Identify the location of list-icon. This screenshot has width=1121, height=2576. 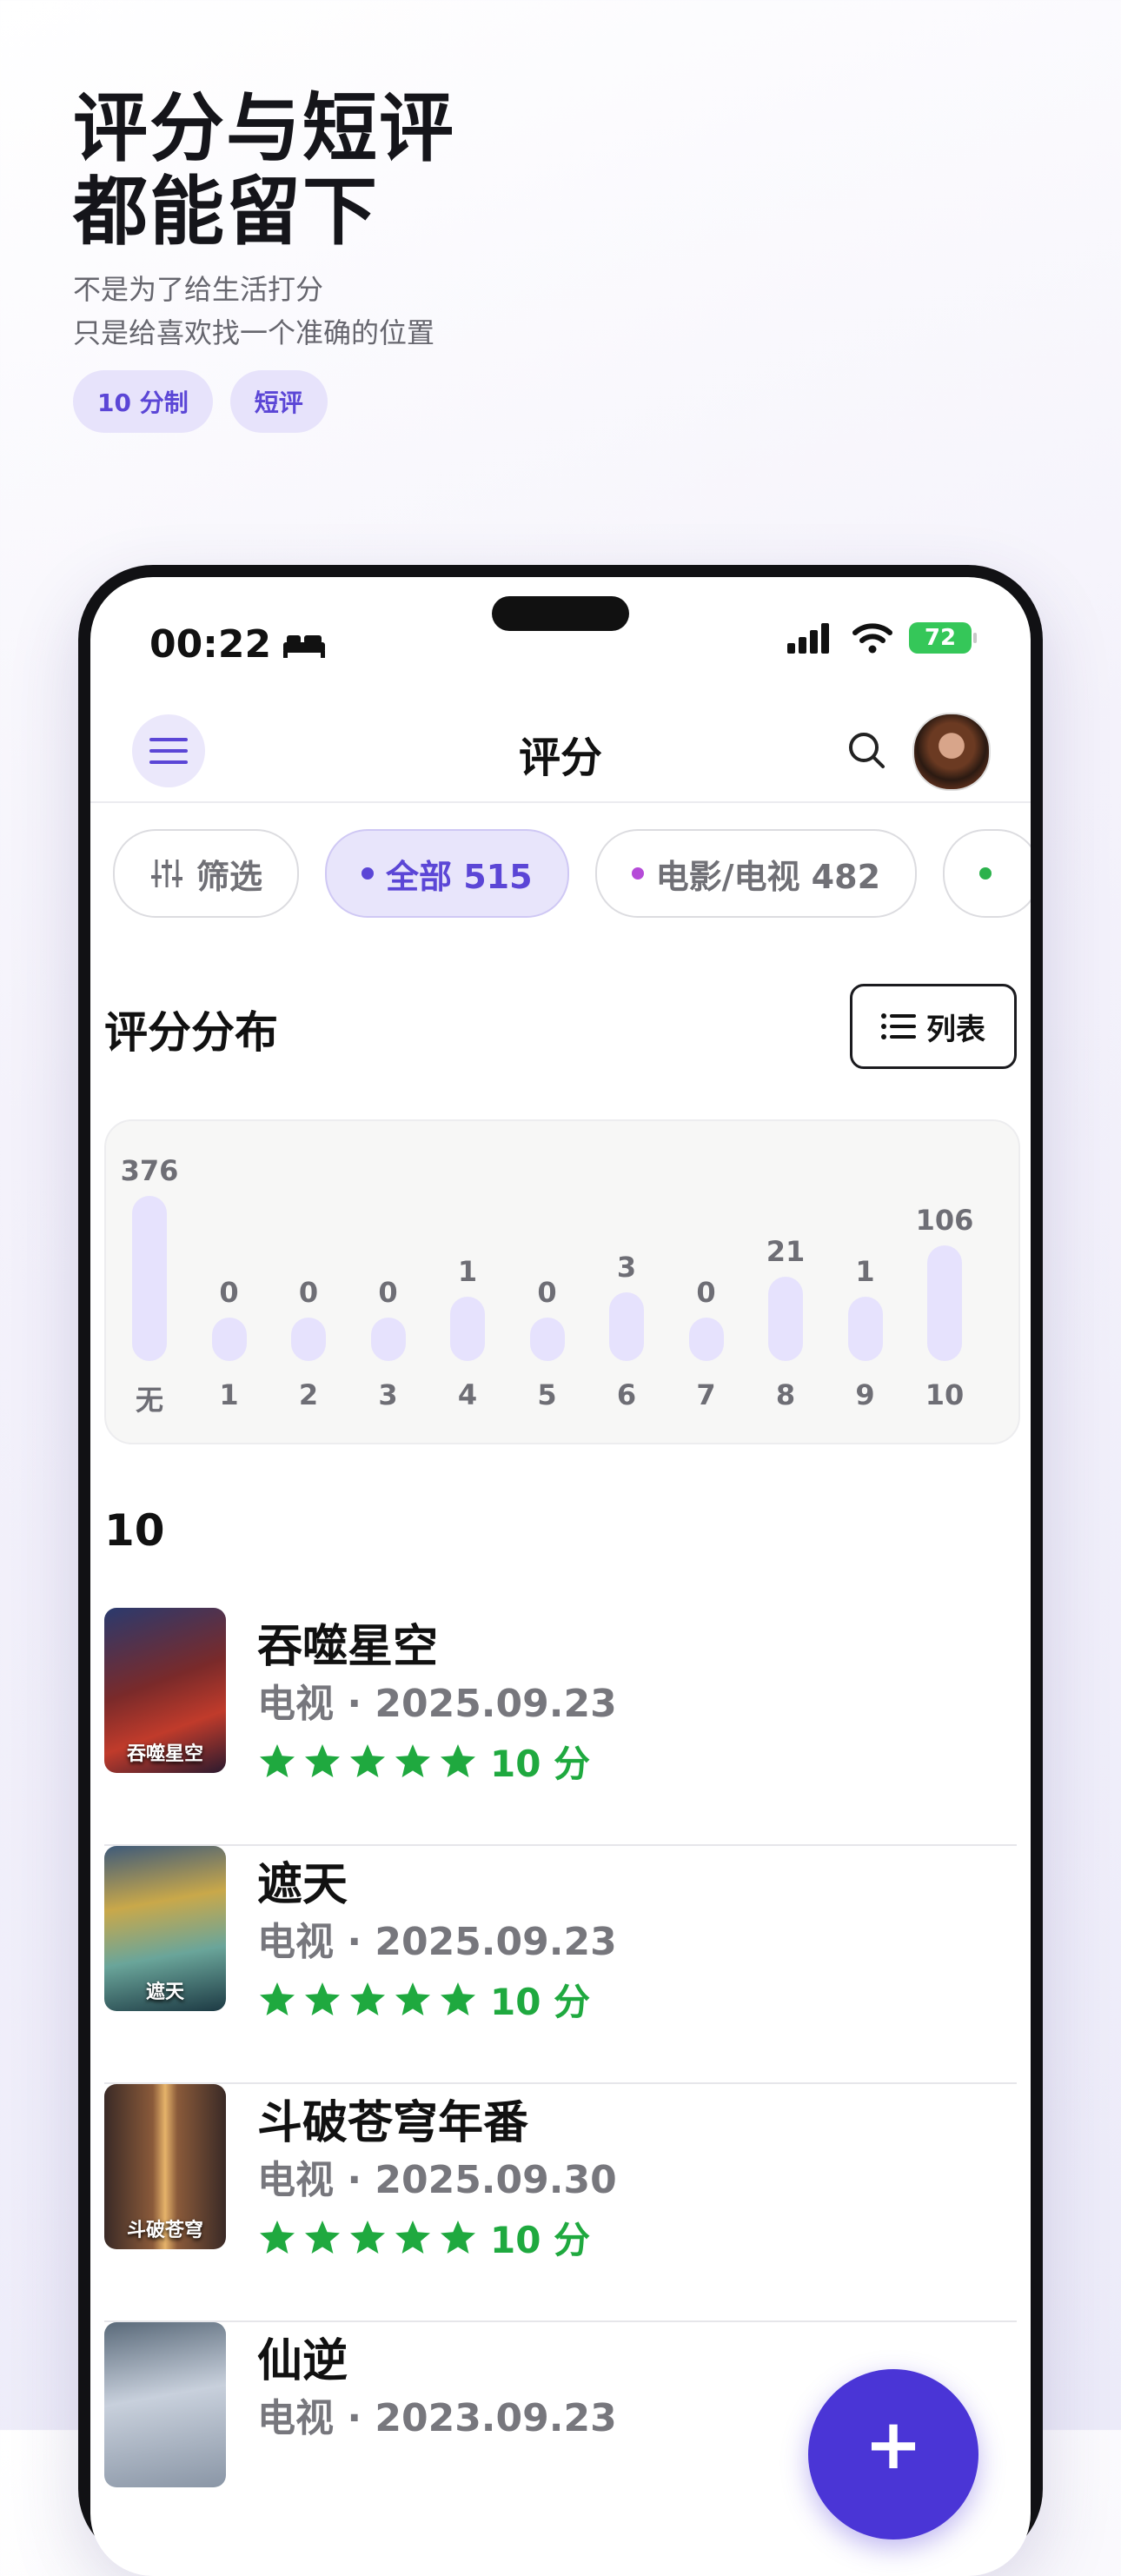
(898, 1026).